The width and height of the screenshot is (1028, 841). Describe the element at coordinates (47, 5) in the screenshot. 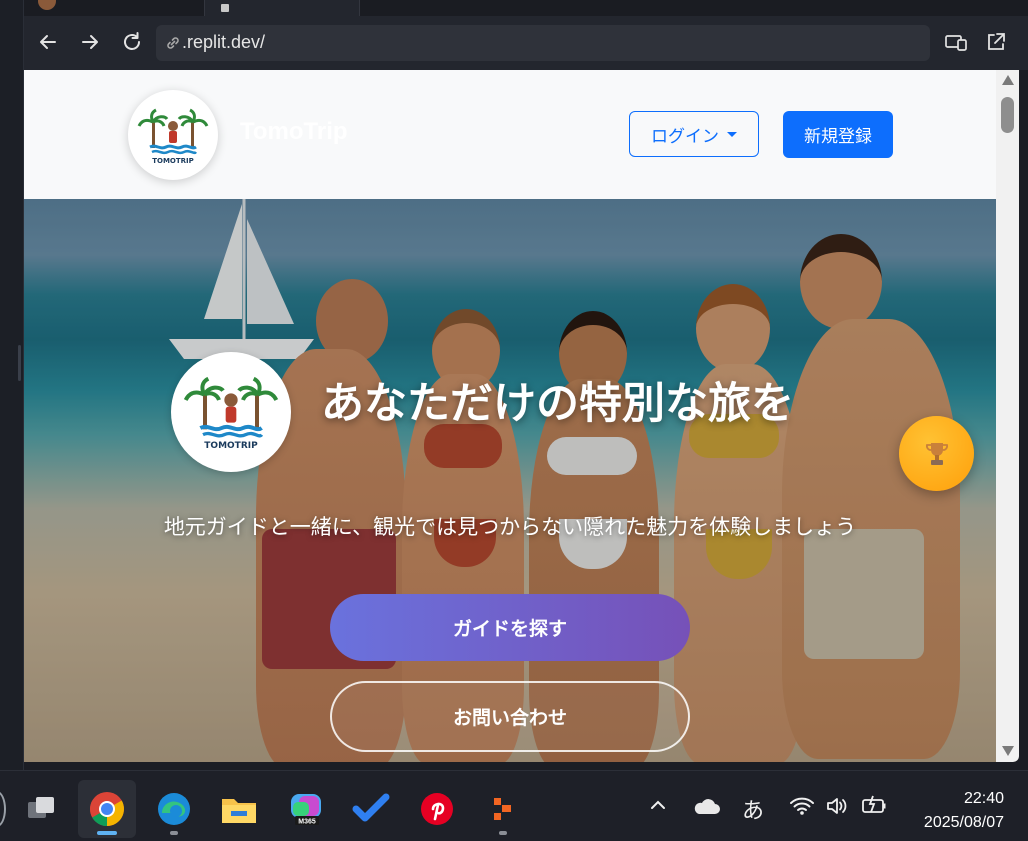

I see `profile-avatar-icon` at that location.